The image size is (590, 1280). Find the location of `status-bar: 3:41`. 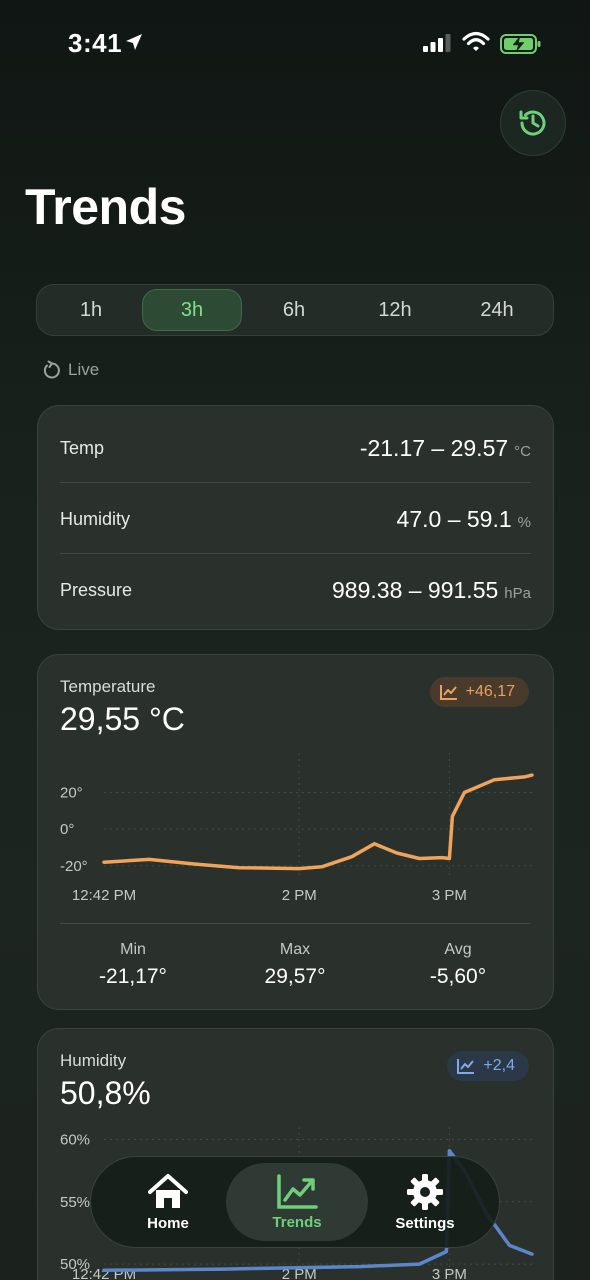

status-bar: 3:41 is located at coordinates (295, 44).